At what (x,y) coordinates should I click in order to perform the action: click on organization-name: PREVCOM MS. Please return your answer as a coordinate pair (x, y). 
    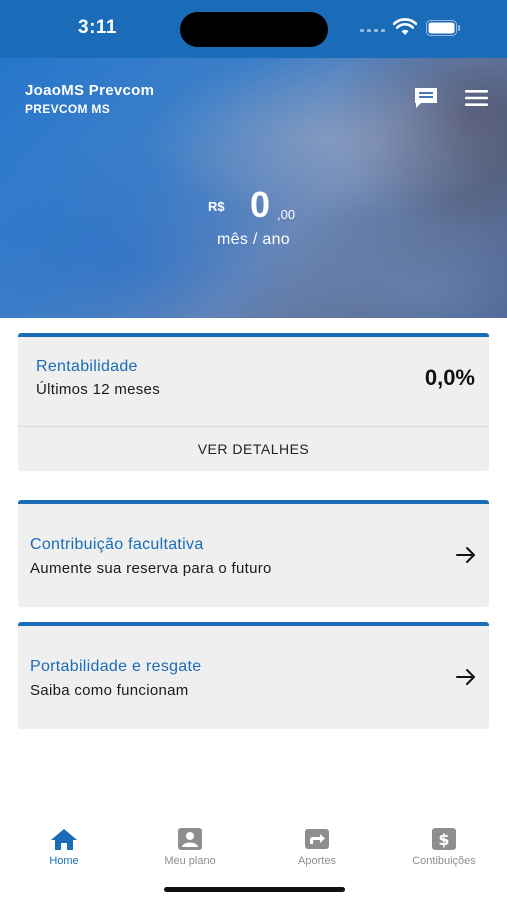
    Looking at the image, I should click on (68, 109).